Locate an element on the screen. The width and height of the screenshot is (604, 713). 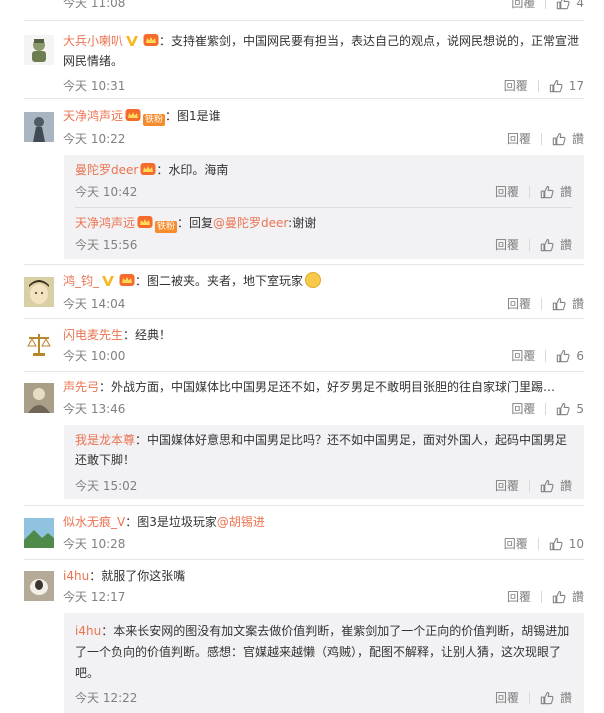
comment-body: i4hu：就服了你这张嘴 is located at coordinates (323, 576).